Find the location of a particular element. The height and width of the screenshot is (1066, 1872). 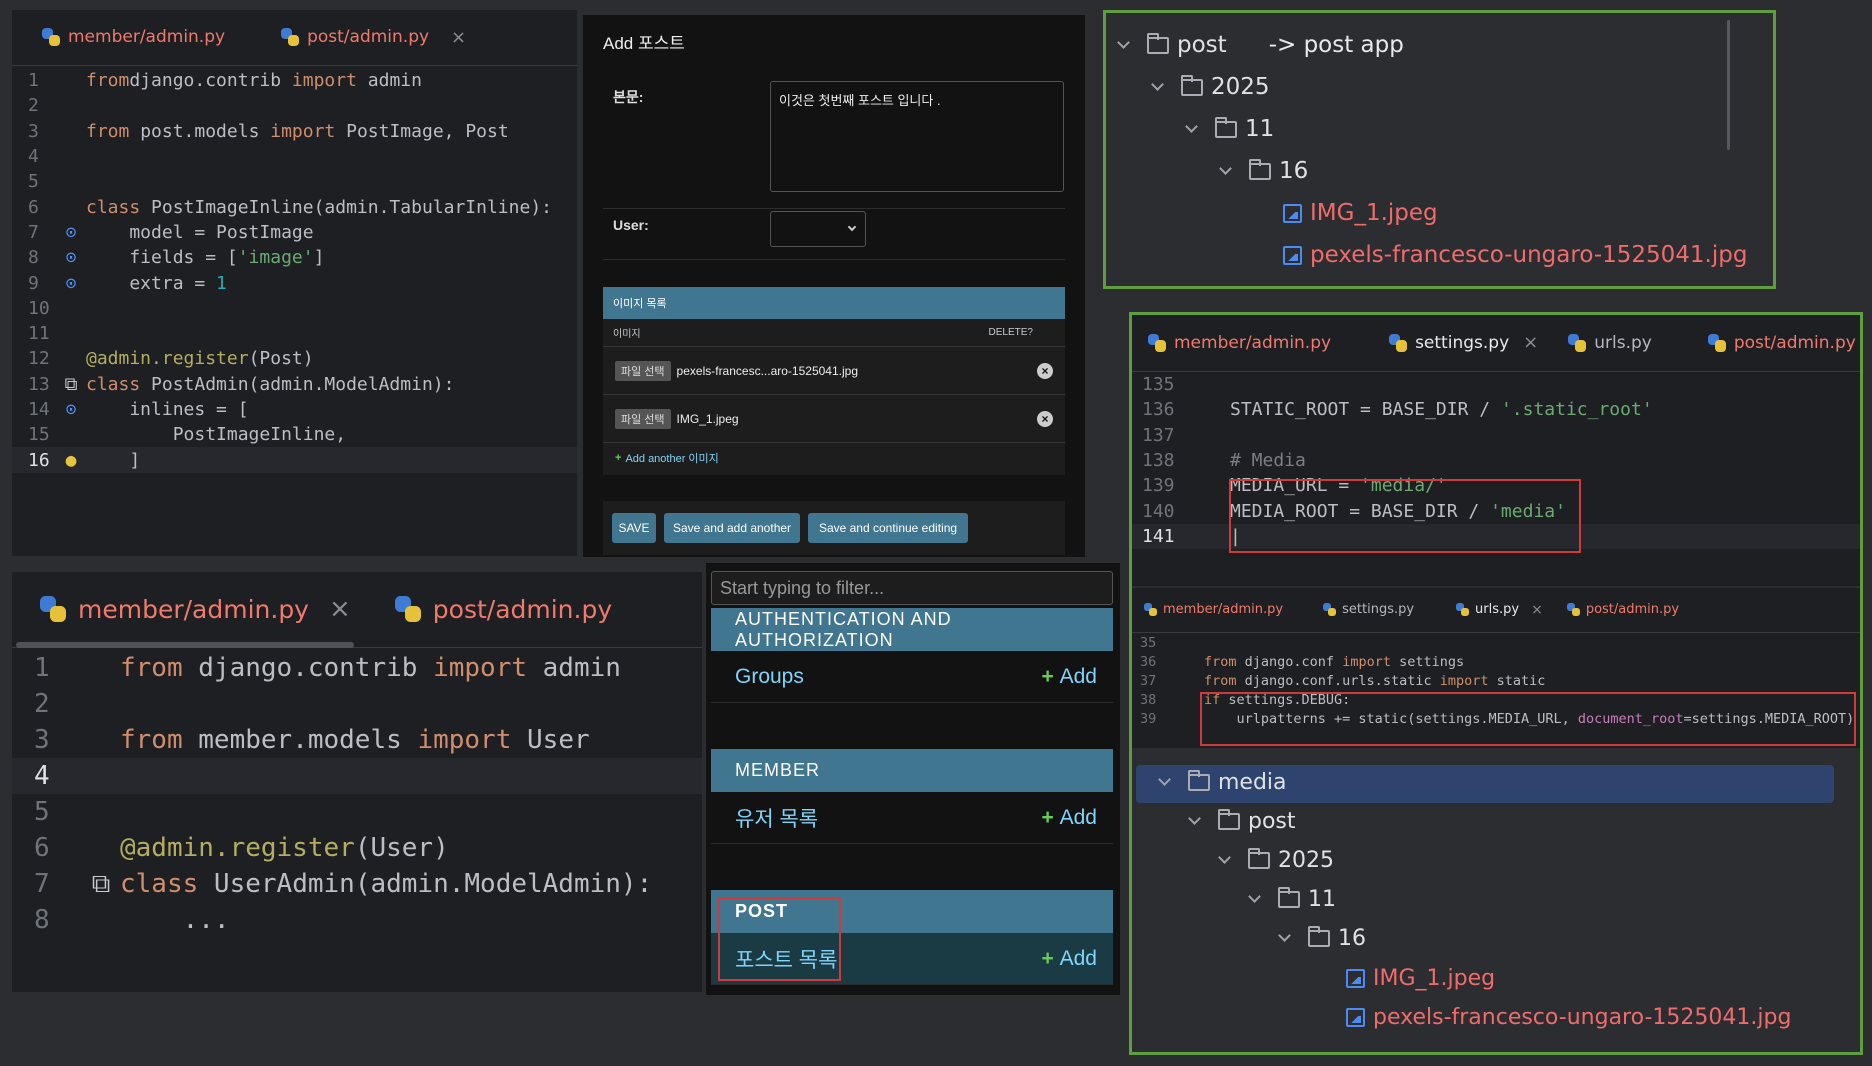

tab-member-admin: member/admin.py × is located at coordinates (199, 609).